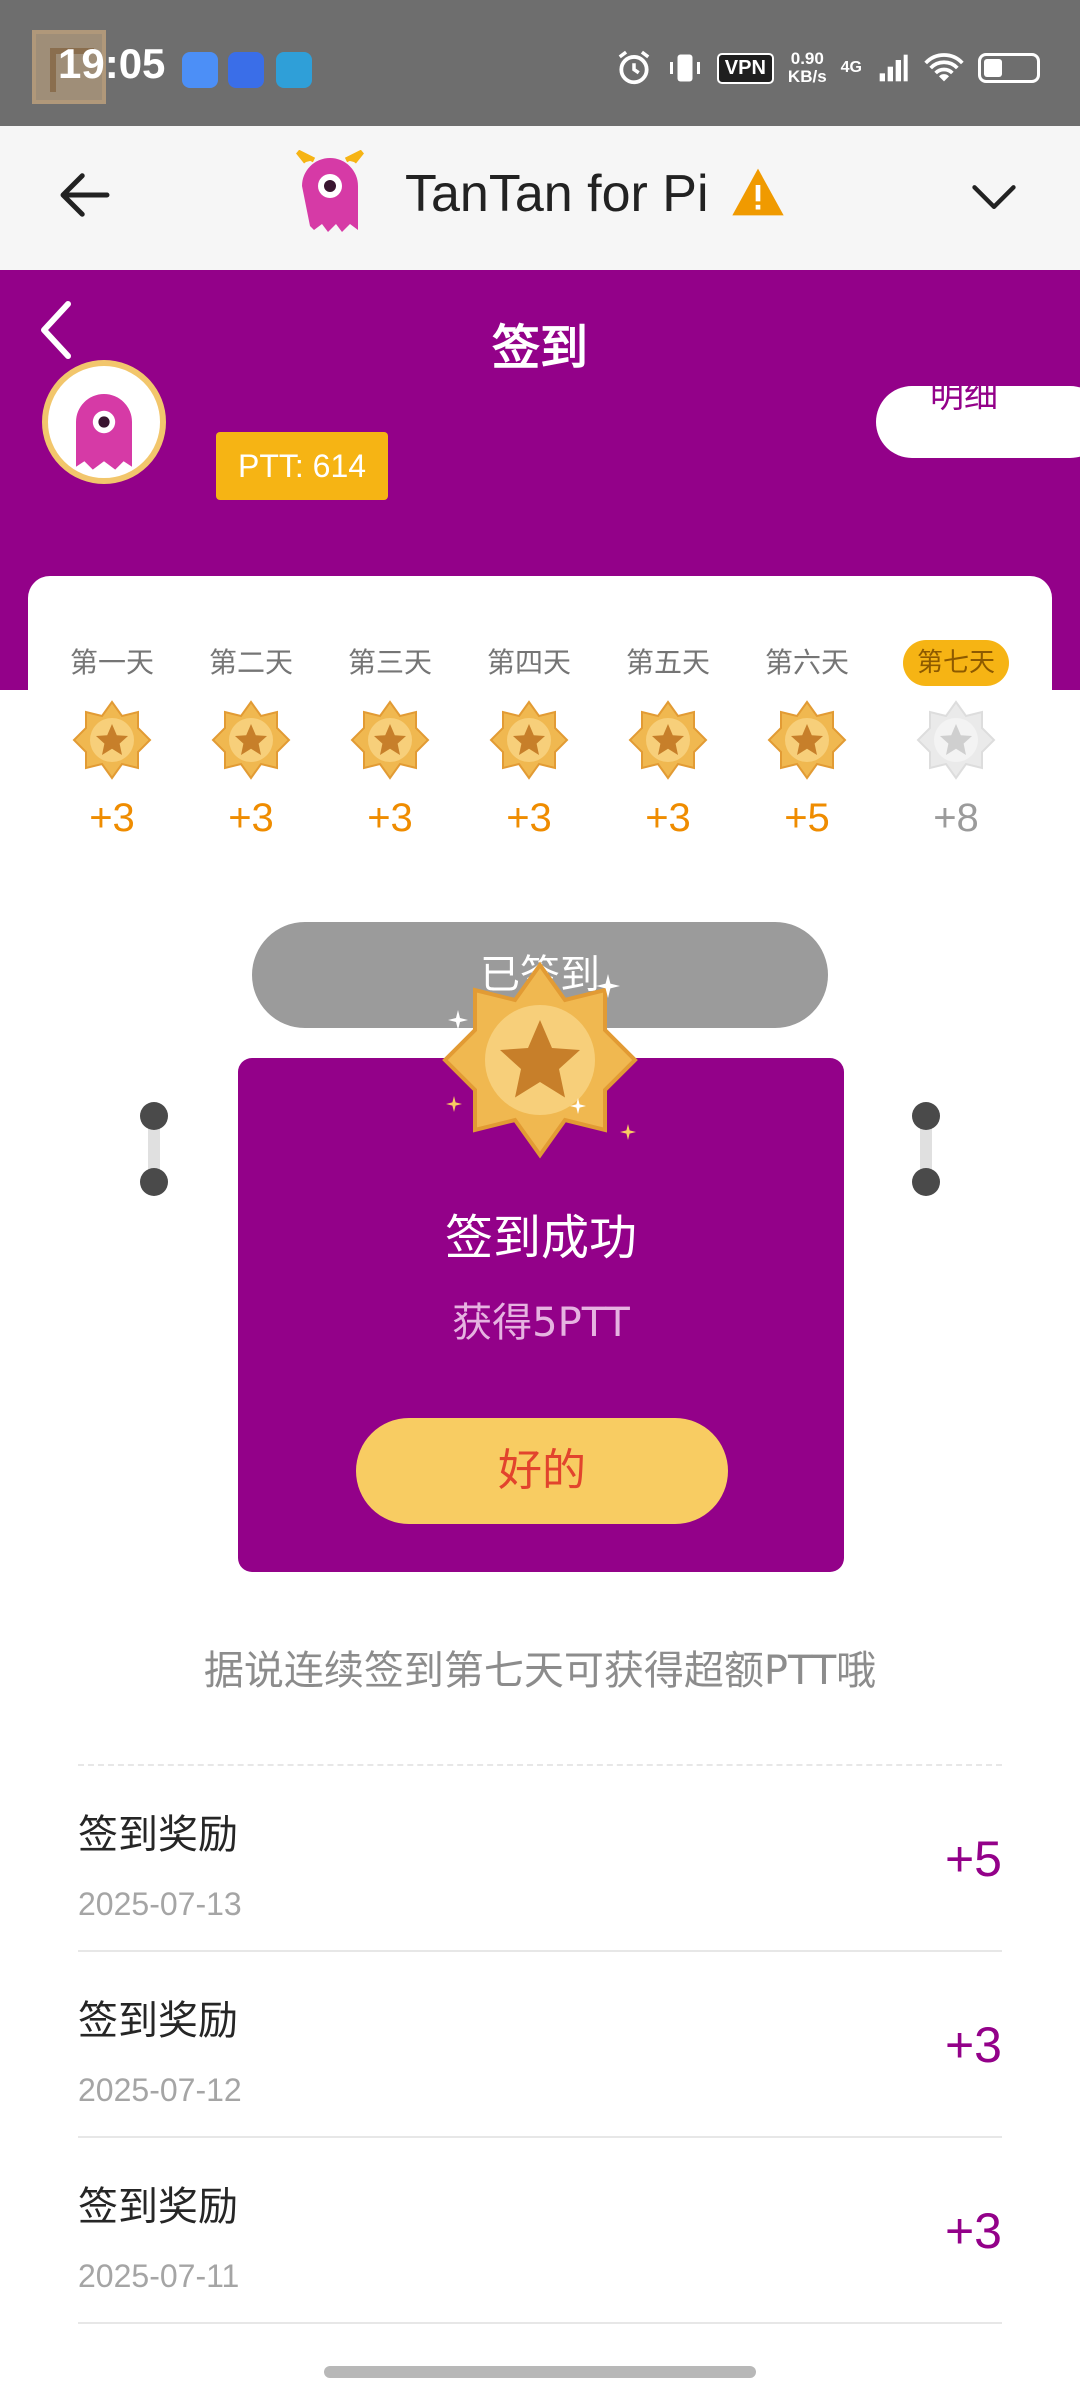 The height and width of the screenshot is (2400, 1080). I want to click on app-header: TanTan for Pi, so click(540, 198).